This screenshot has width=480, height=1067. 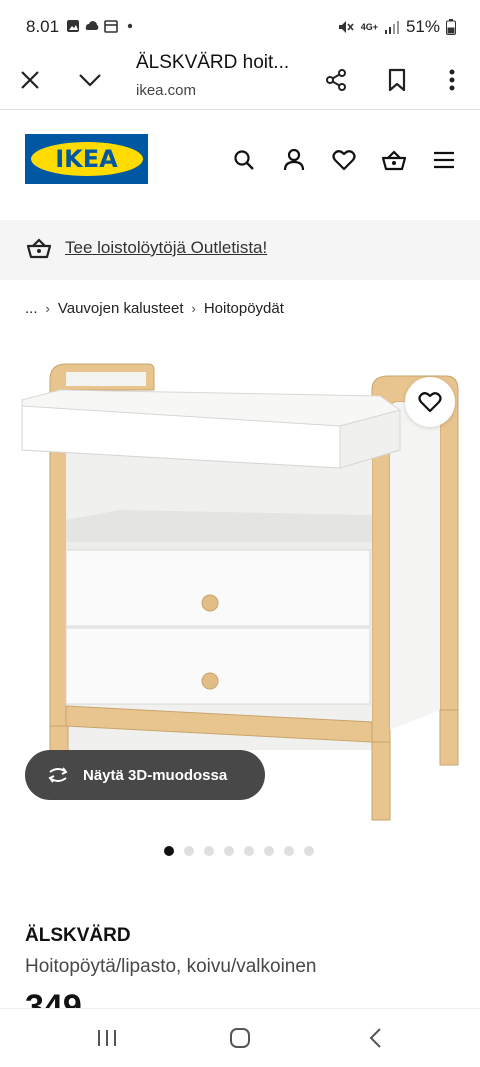 I want to click on back-button, so click(x=375, y=1038).